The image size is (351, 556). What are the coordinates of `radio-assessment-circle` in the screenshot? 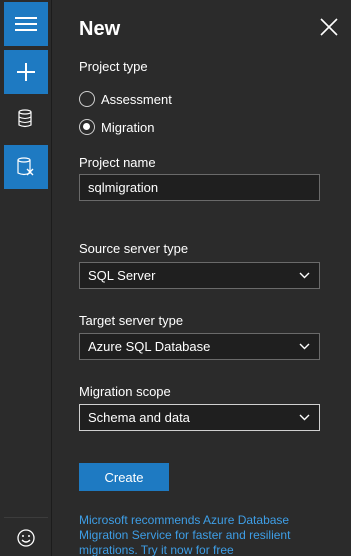 It's located at (87, 99).